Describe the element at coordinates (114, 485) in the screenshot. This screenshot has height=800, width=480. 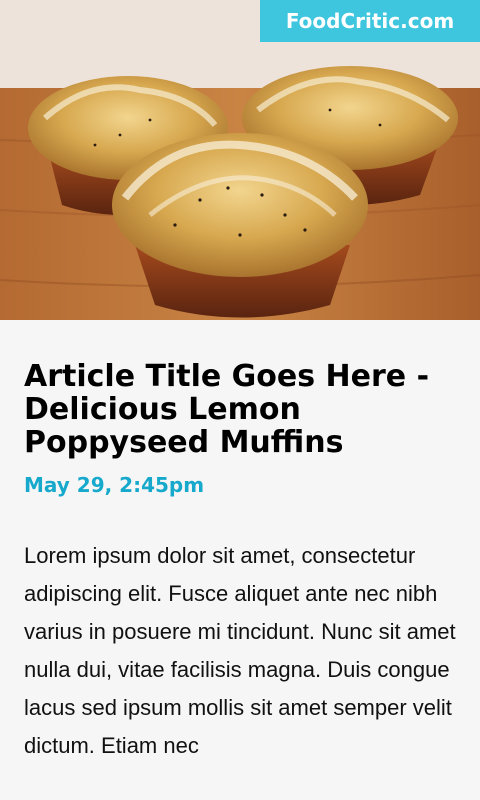
I see `article-date: May 29, 2:45pm` at that location.